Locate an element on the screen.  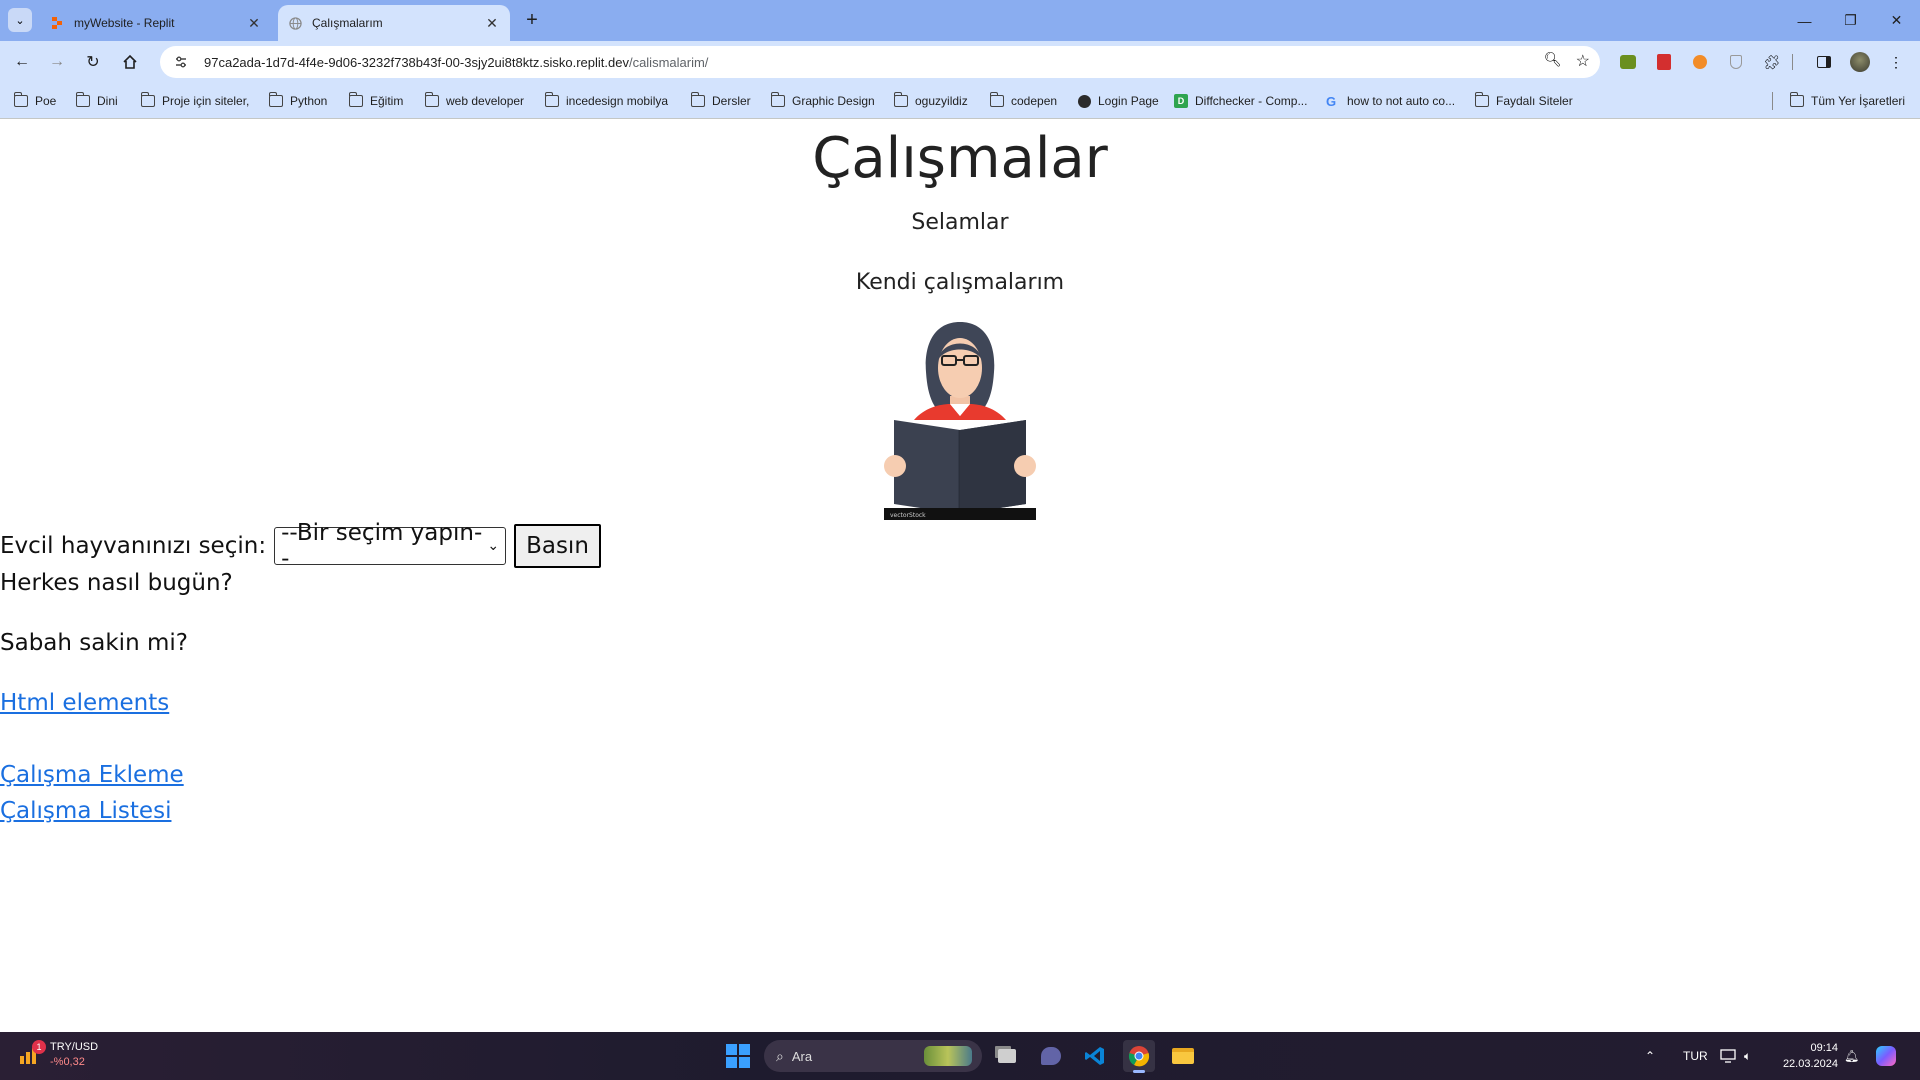
bookmark-label: Login Page is located at coordinates (1128, 101).